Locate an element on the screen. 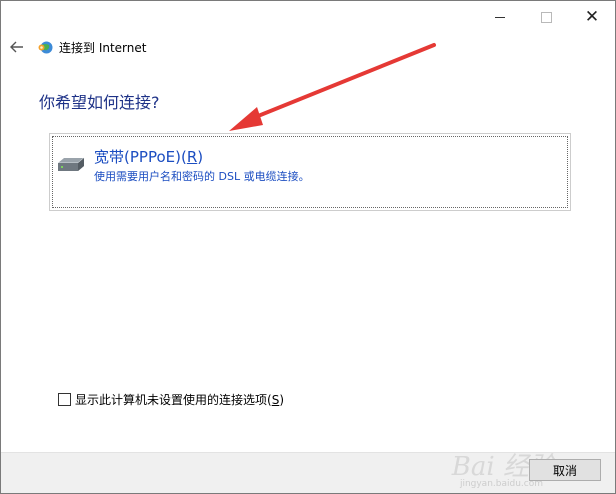  close-button: ✕ is located at coordinates (592, 17).